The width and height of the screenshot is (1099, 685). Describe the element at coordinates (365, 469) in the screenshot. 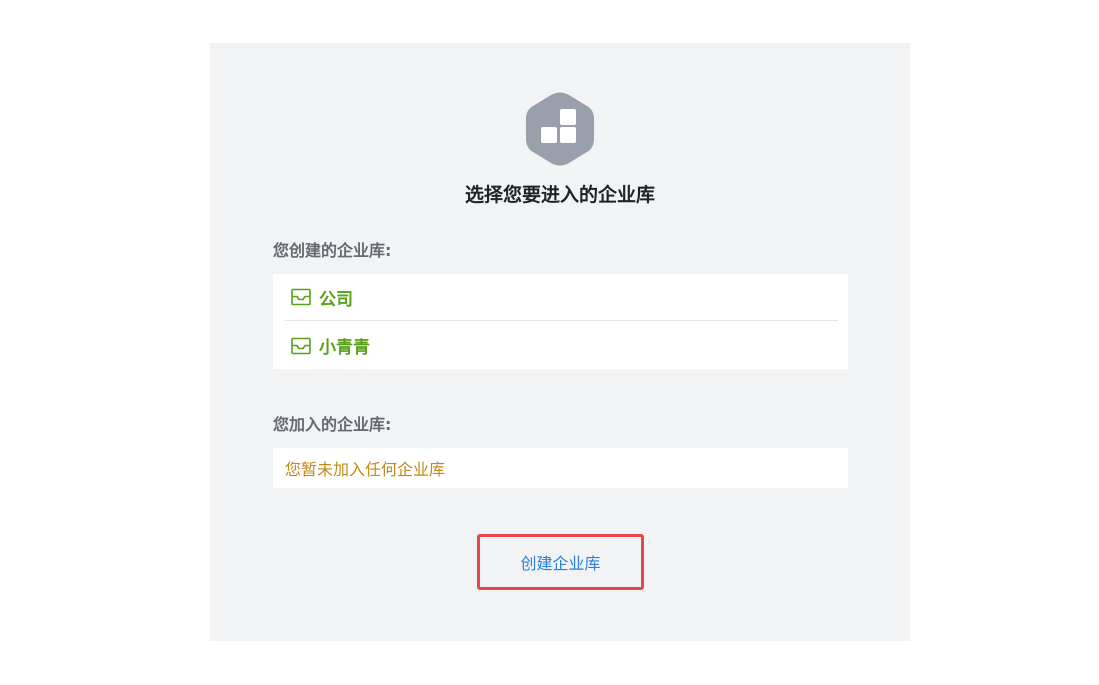

I see `empty-state-text: 您暂未加入任何企业库` at that location.